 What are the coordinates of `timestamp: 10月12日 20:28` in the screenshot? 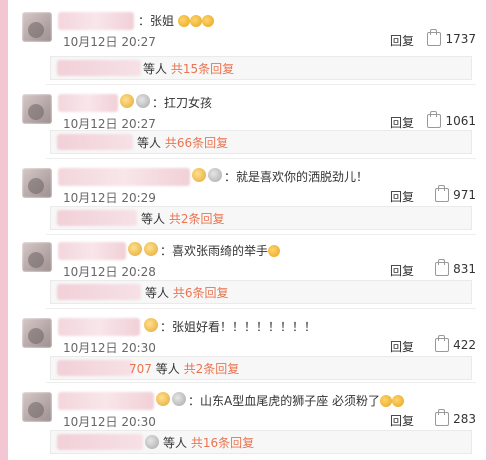 It's located at (109, 272).